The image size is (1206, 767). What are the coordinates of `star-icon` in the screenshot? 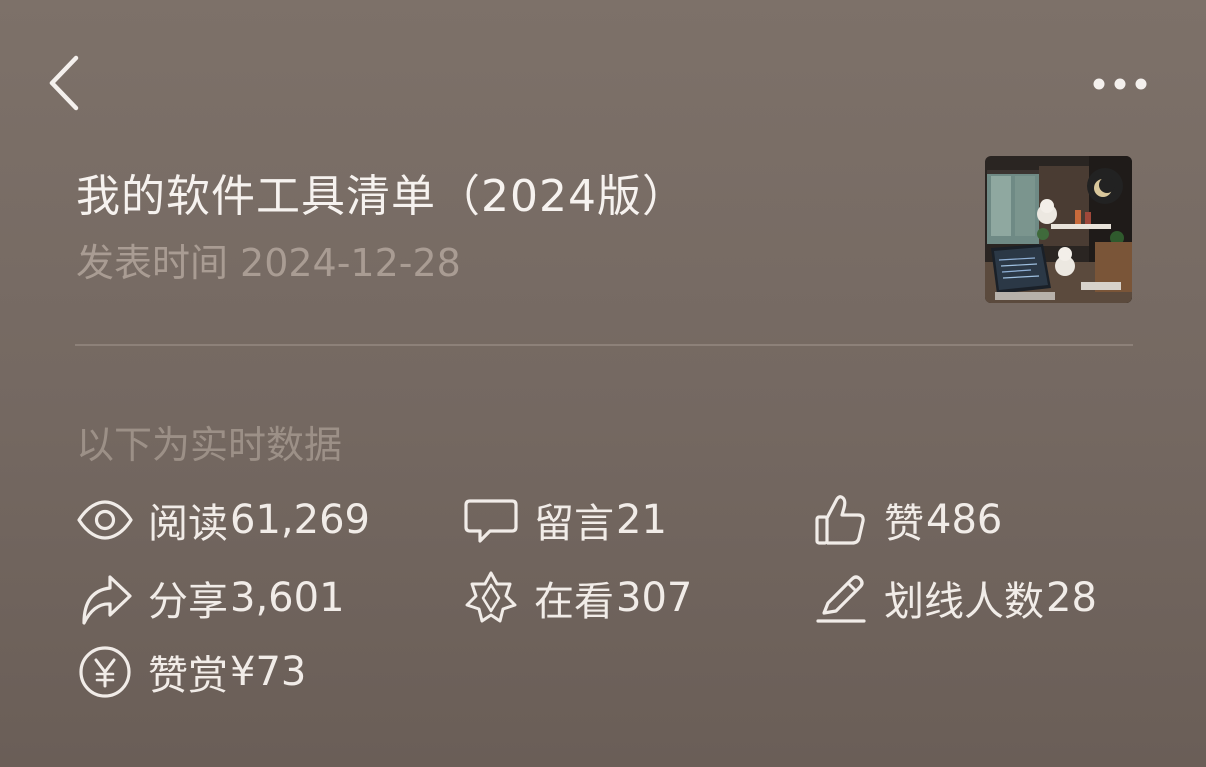 It's located at (491, 598).